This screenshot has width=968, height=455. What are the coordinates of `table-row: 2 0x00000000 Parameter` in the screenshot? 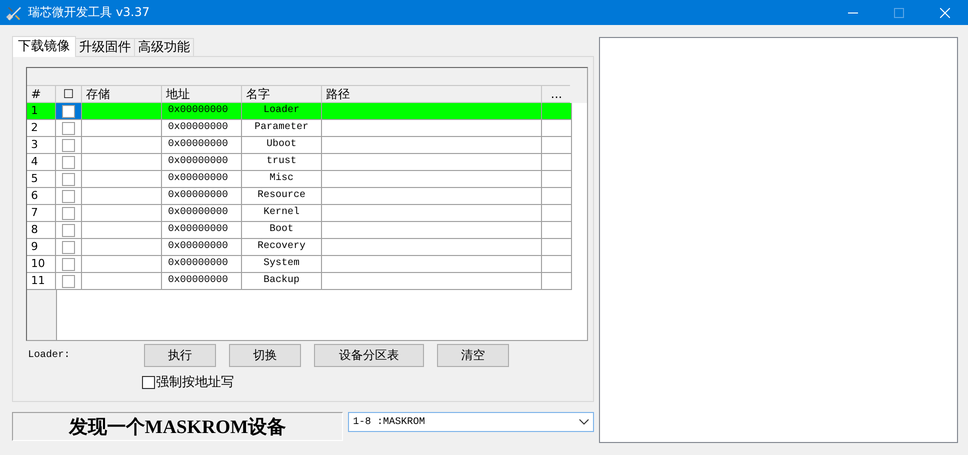 It's located at (299, 128).